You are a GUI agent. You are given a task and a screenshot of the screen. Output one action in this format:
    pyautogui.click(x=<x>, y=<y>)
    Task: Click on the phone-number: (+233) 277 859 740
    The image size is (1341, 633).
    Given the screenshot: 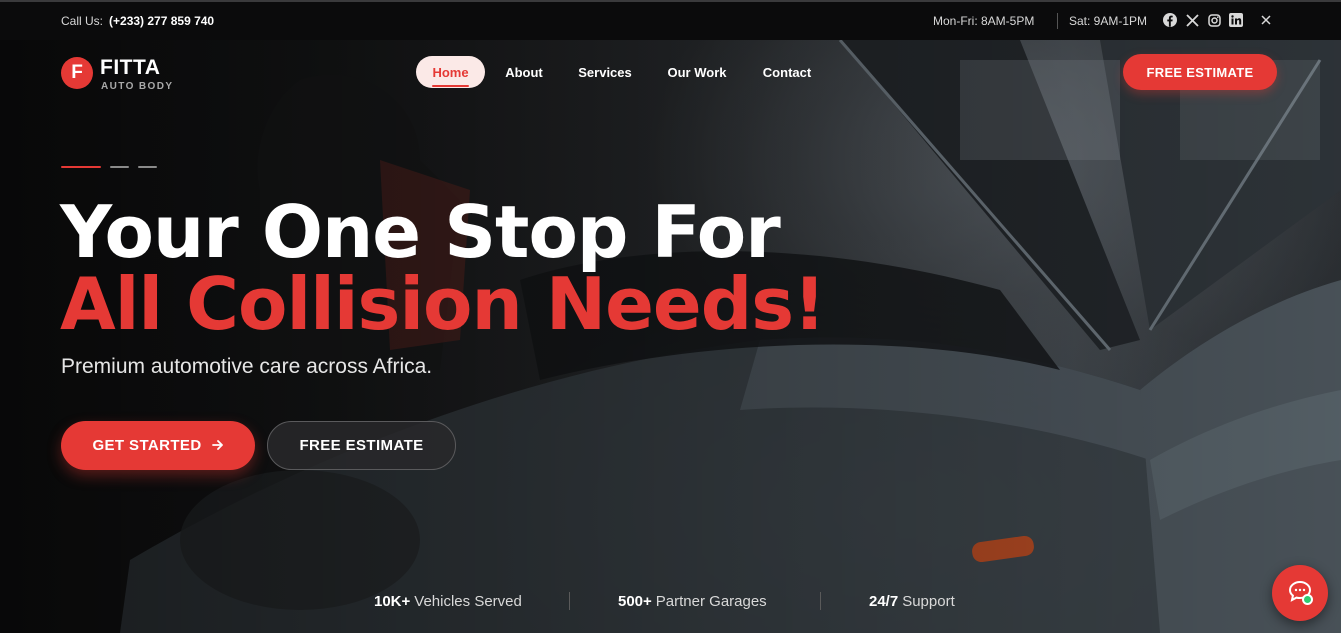 What is the action you would take?
    pyautogui.click(x=161, y=21)
    